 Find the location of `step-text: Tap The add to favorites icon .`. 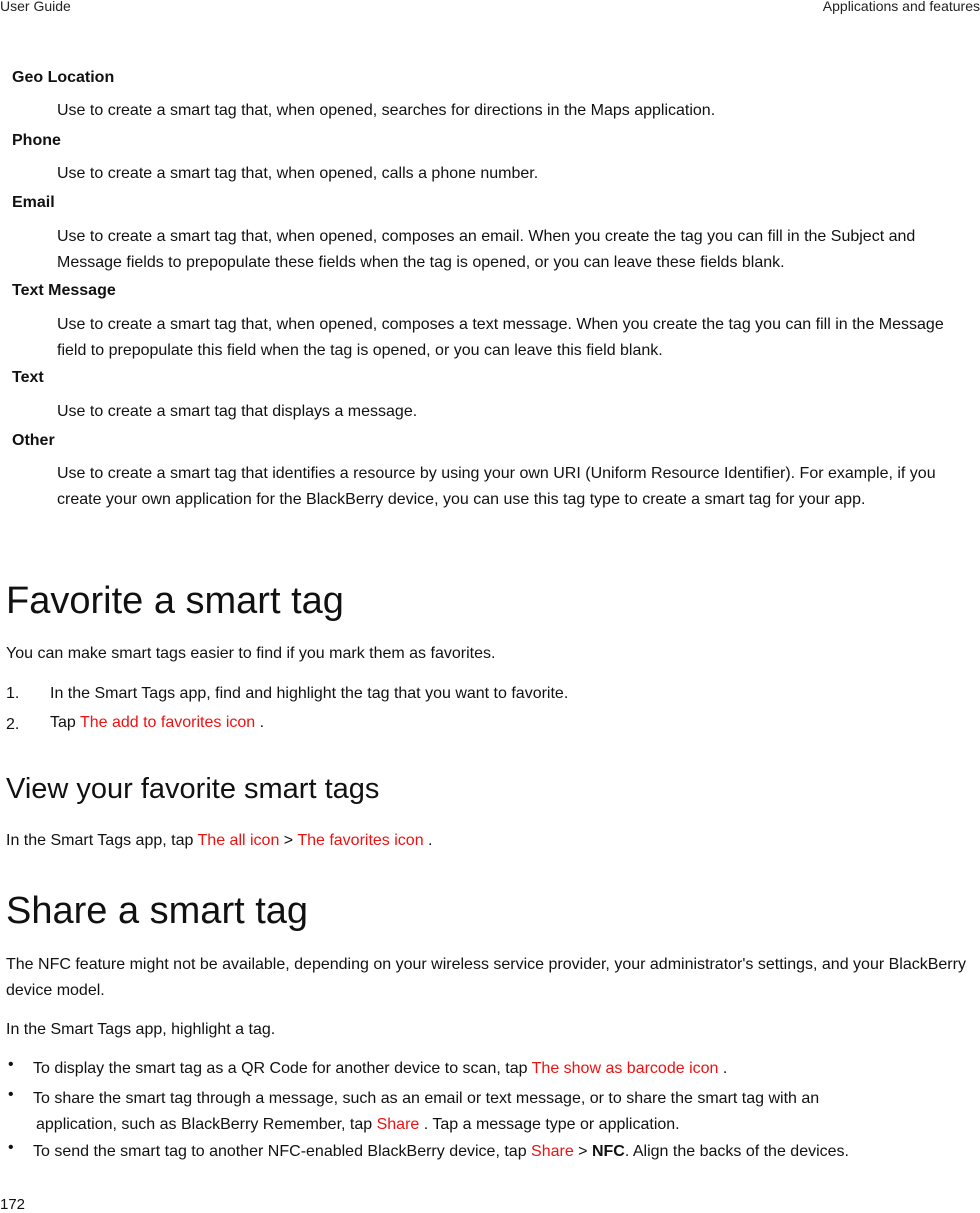

step-text: Tap The add to favorites icon . is located at coordinates (157, 722).